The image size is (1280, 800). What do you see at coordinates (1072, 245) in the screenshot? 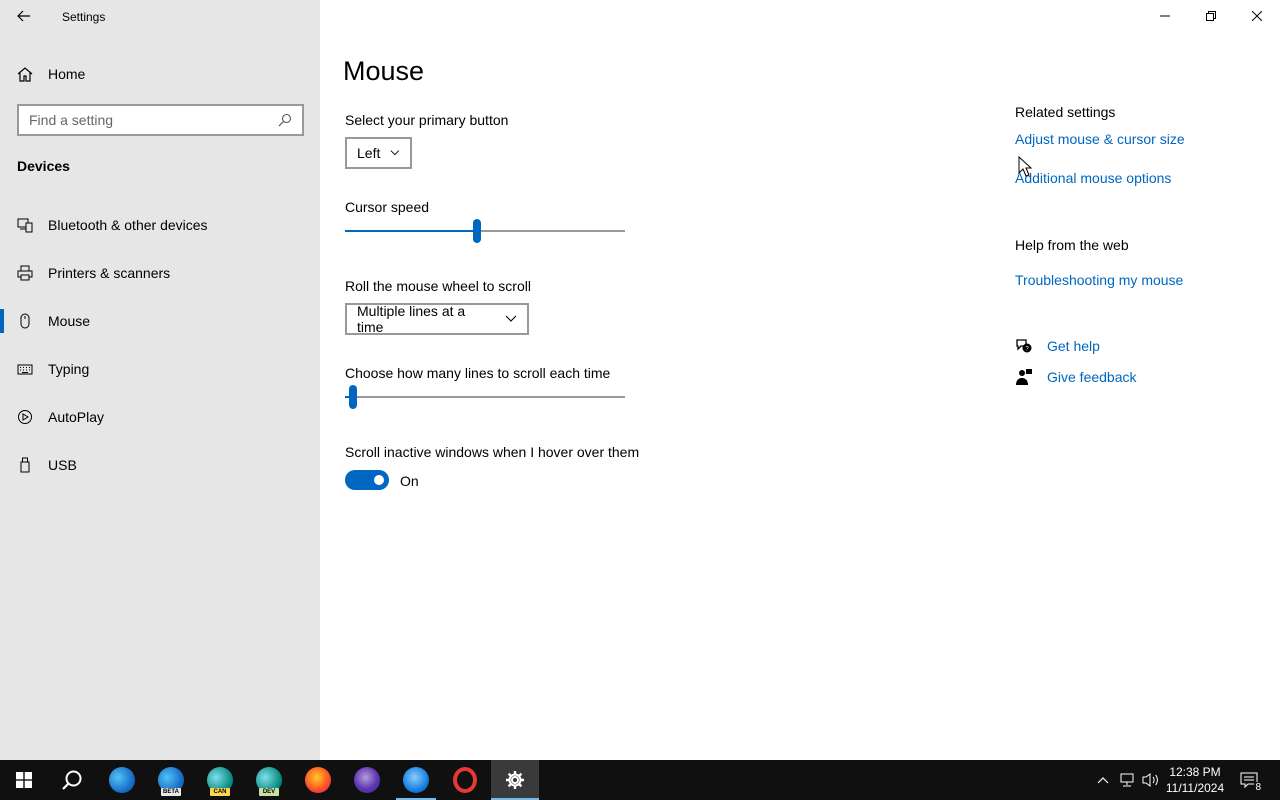
I see `help-web-heading: Help from the web` at bounding box center [1072, 245].